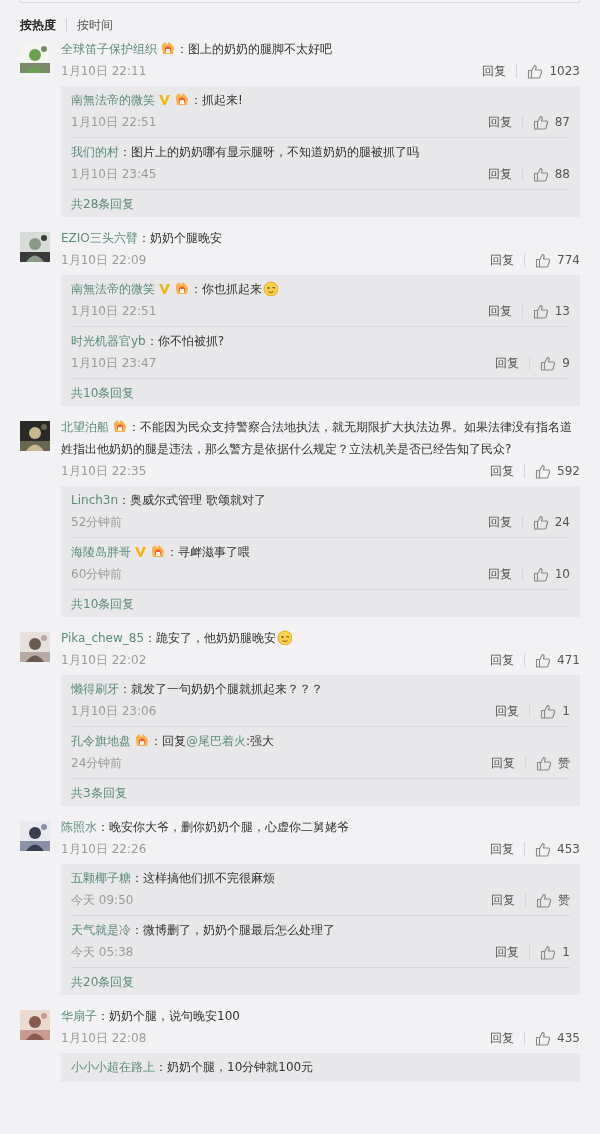 The width and height of the screenshot is (600, 1134). Describe the element at coordinates (551, 311) in the screenshot. I see `like-button: 13` at that location.